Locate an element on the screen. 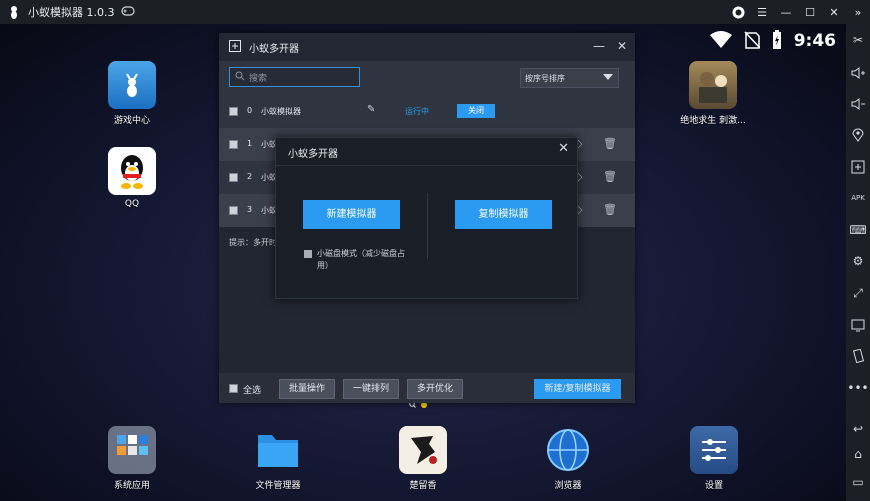  toolbar: 搜索 按序号排序 is located at coordinates (427, 78).